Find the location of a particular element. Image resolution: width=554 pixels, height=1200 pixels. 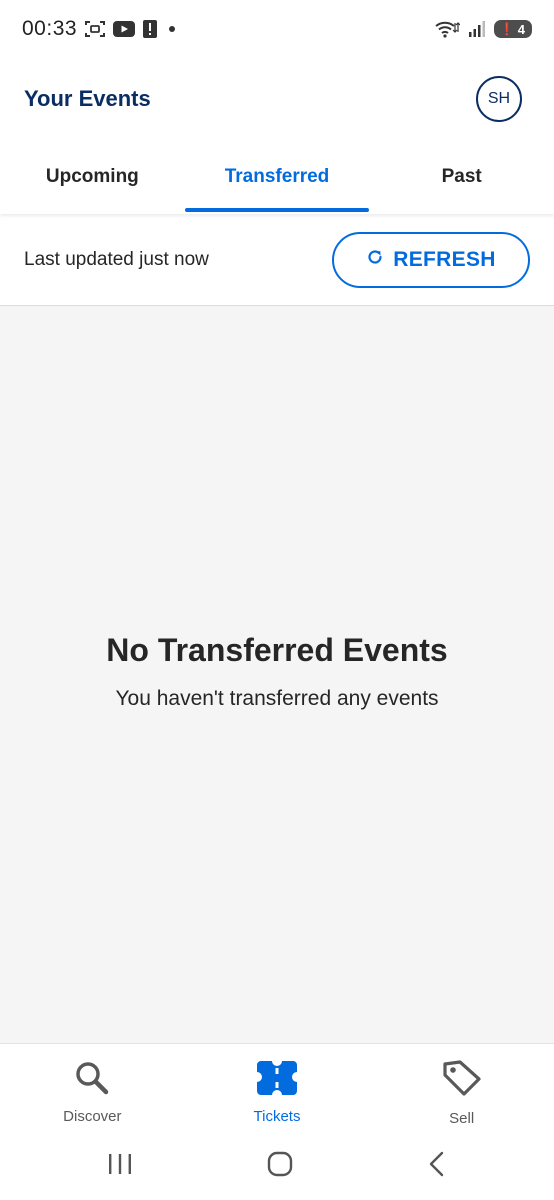

alert-icon is located at coordinates (150, 29).